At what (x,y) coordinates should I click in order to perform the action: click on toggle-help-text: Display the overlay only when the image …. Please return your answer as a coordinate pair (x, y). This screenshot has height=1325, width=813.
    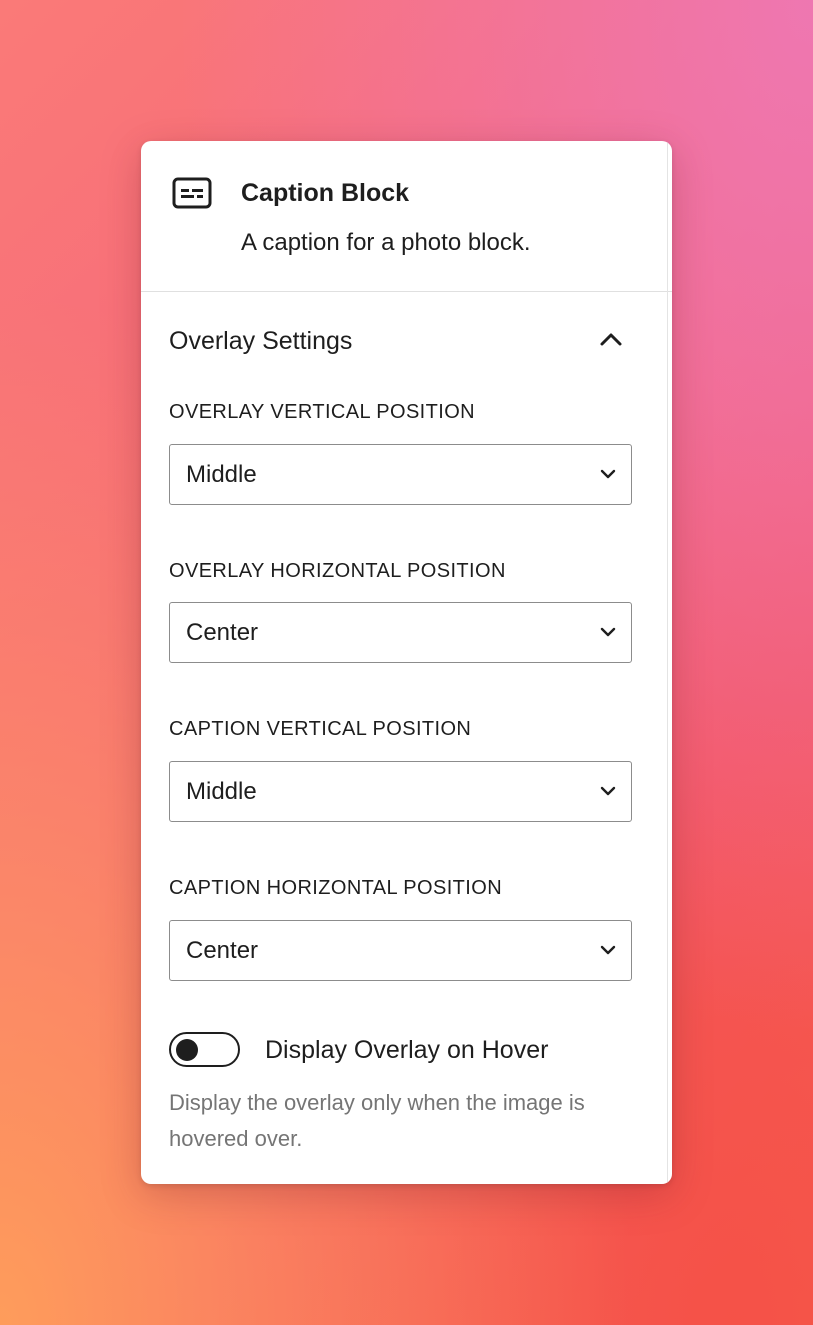
    Looking at the image, I should click on (377, 1120).